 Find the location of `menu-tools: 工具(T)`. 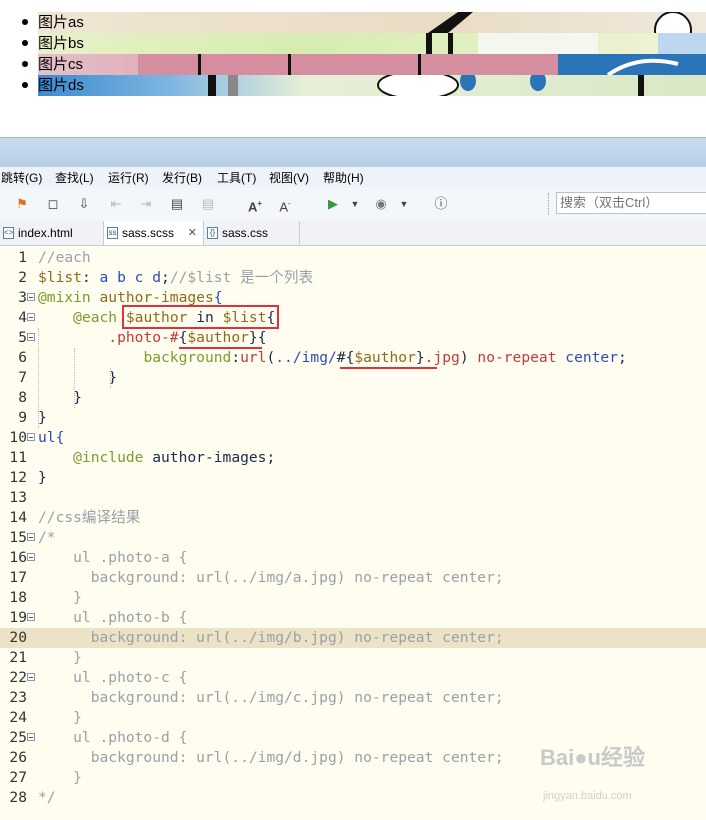

menu-tools: 工具(T) is located at coordinates (236, 177).